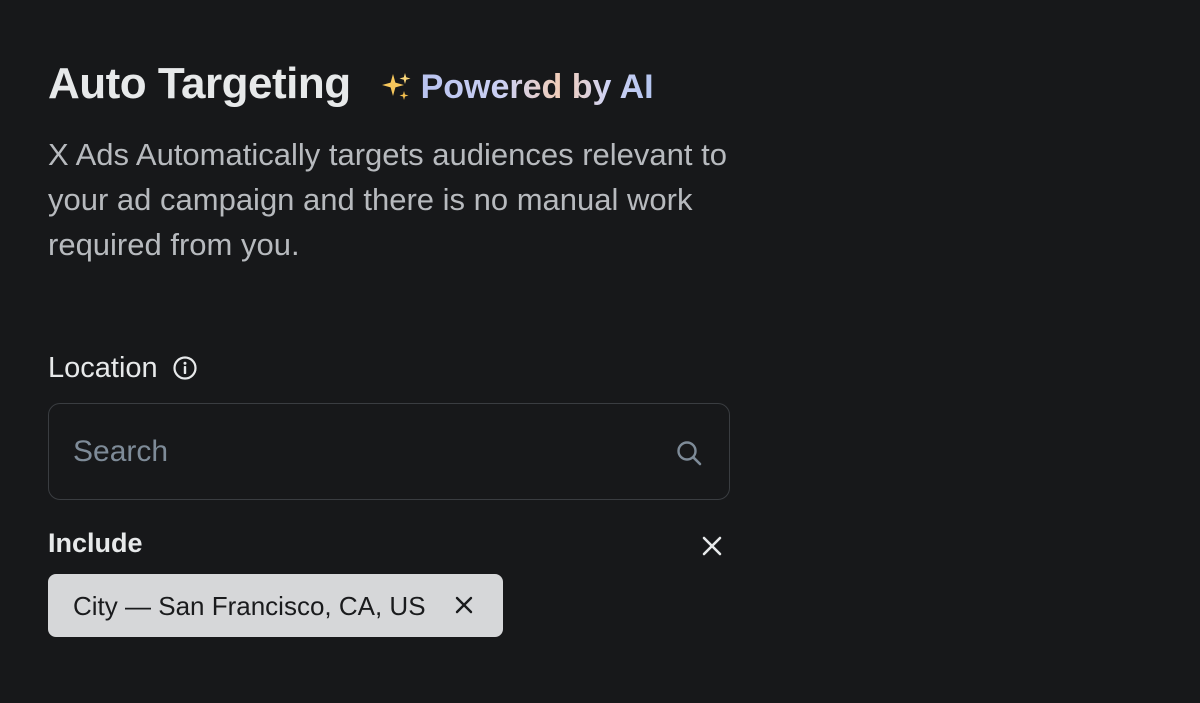 This screenshot has height=703, width=1200. What do you see at coordinates (351, 451) in the screenshot?
I see `location-search-input` at bounding box center [351, 451].